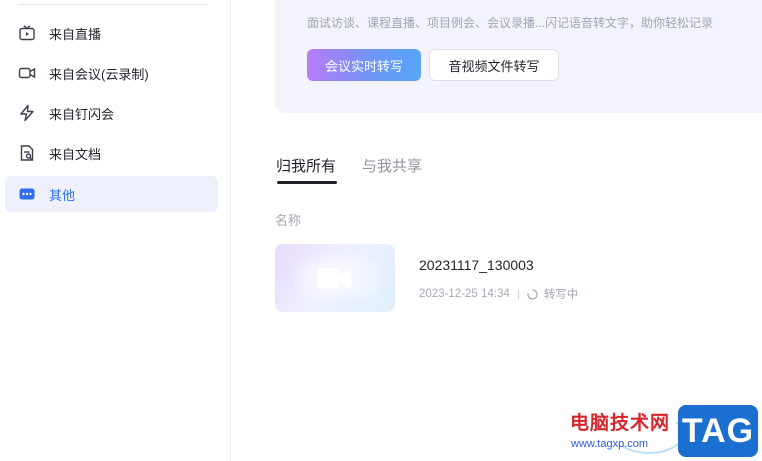  What do you see at coordinates (99, 74) in the screenshot?
I see `sidebar-item-label: 来自会议(云录制)` at bounding box center [99, 74].